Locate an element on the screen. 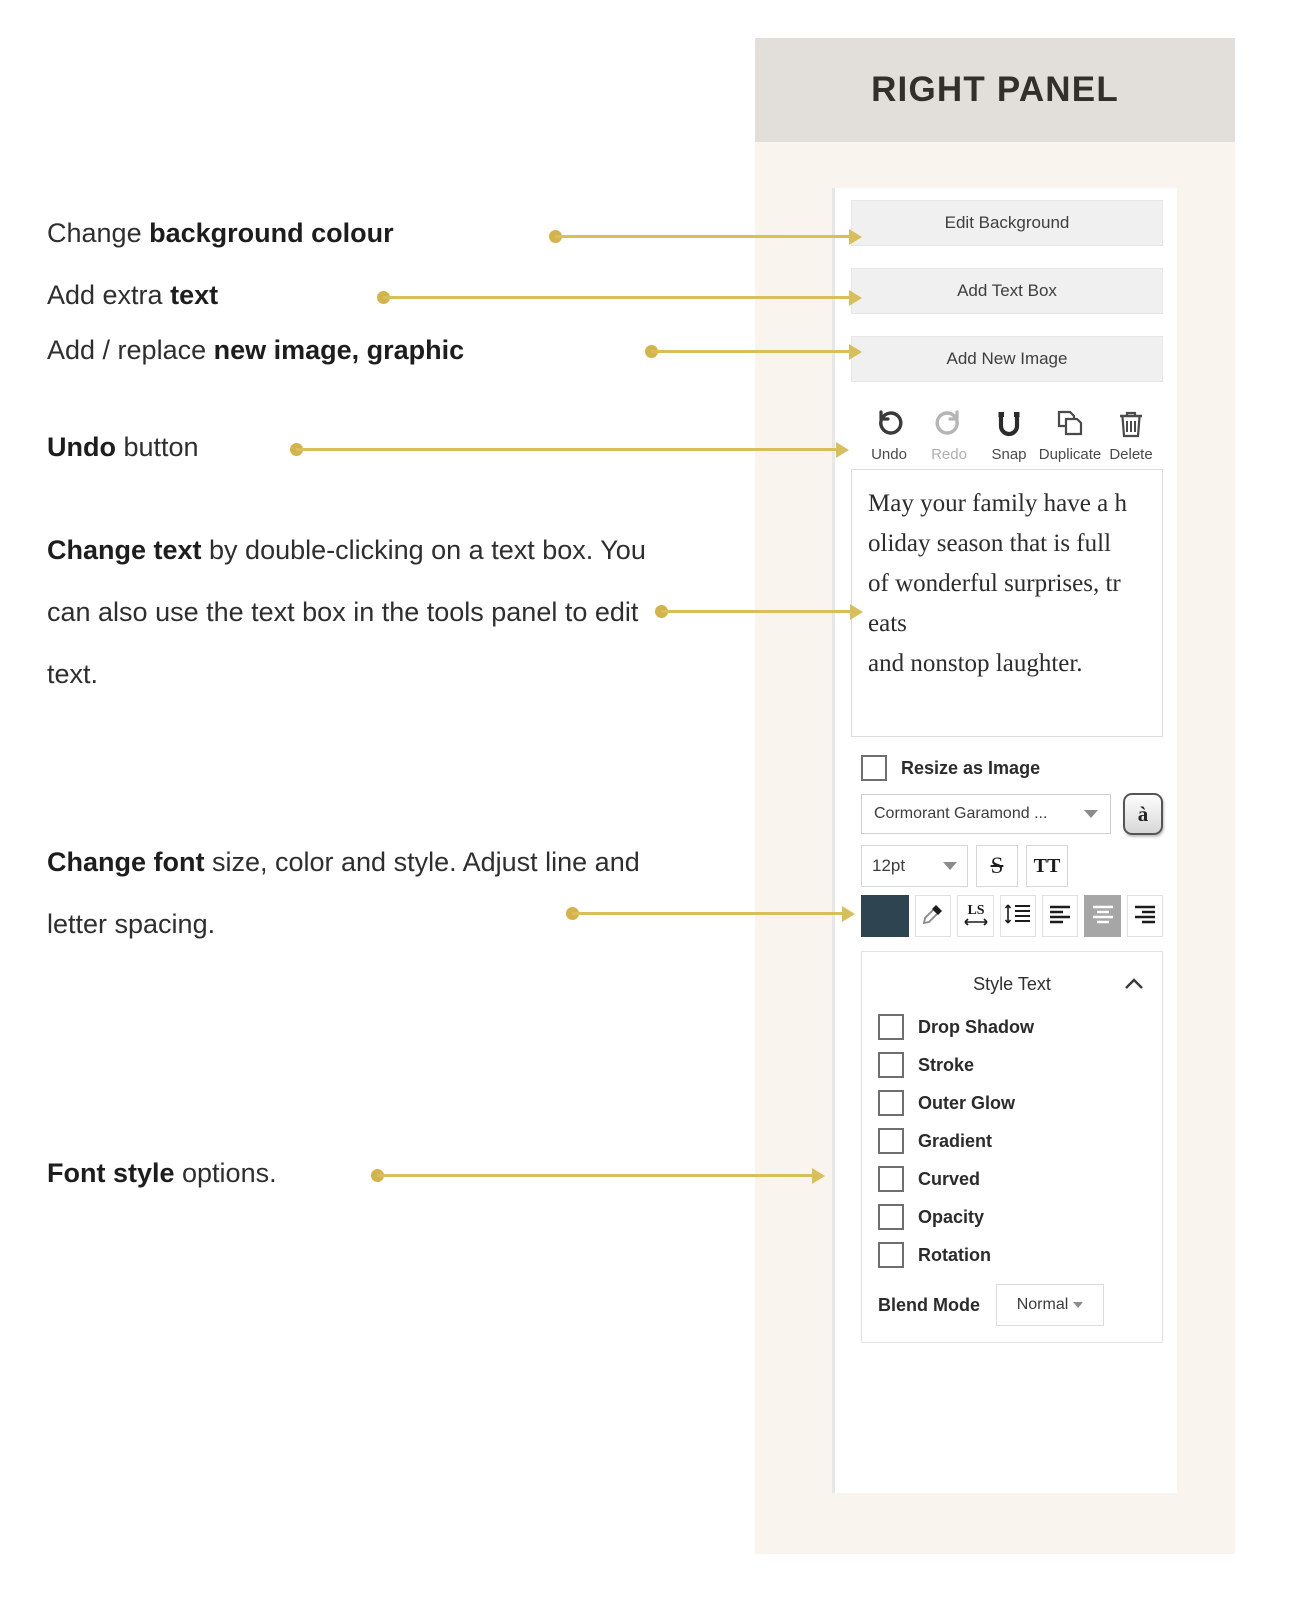 The width and height of the screenshot is (1291, 1616). outer-glow-checkbox is located at coordinates (891, 1103).